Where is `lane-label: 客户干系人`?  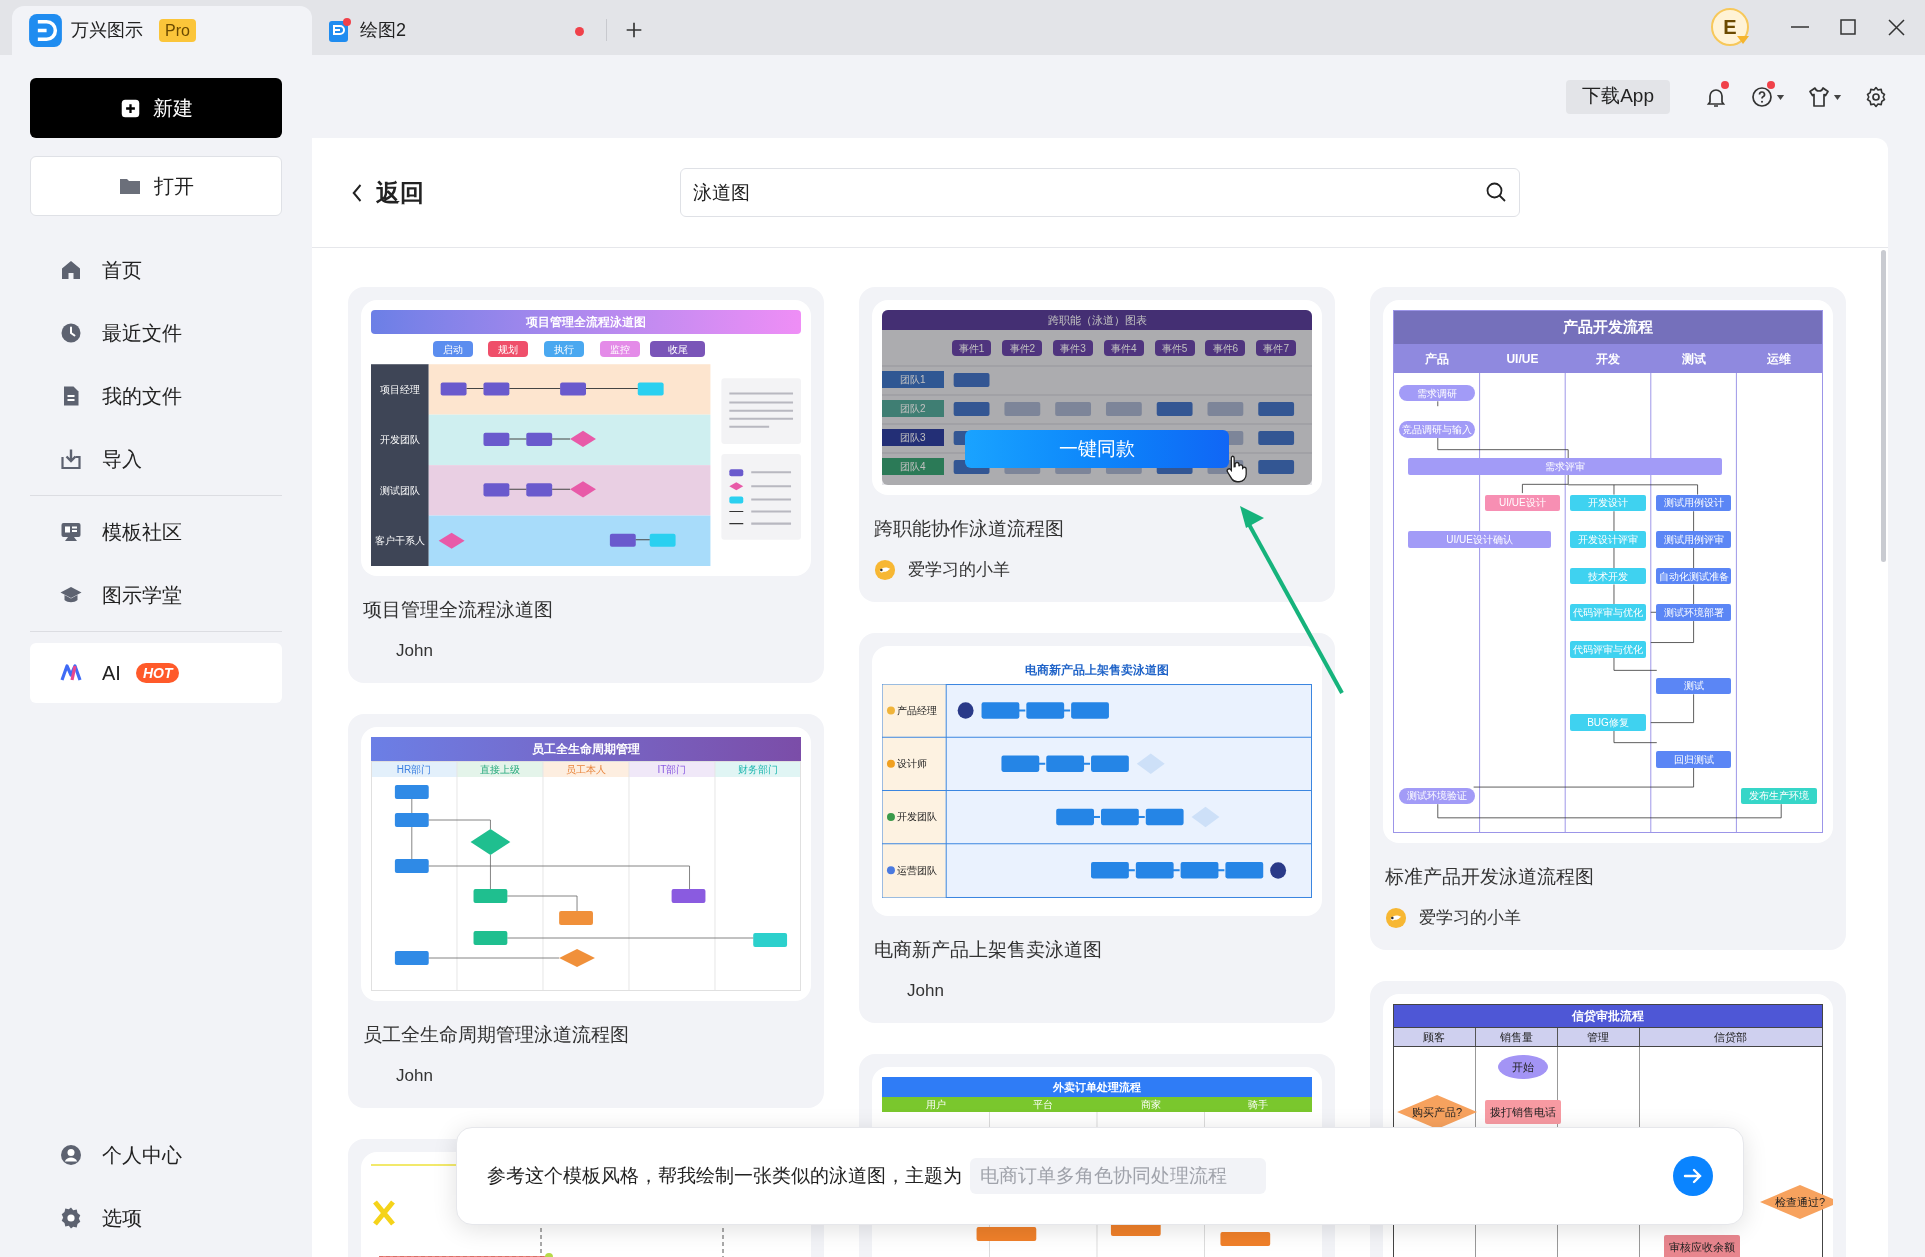
lane-label: 客户干系人 is located at coordinates (399, 541).